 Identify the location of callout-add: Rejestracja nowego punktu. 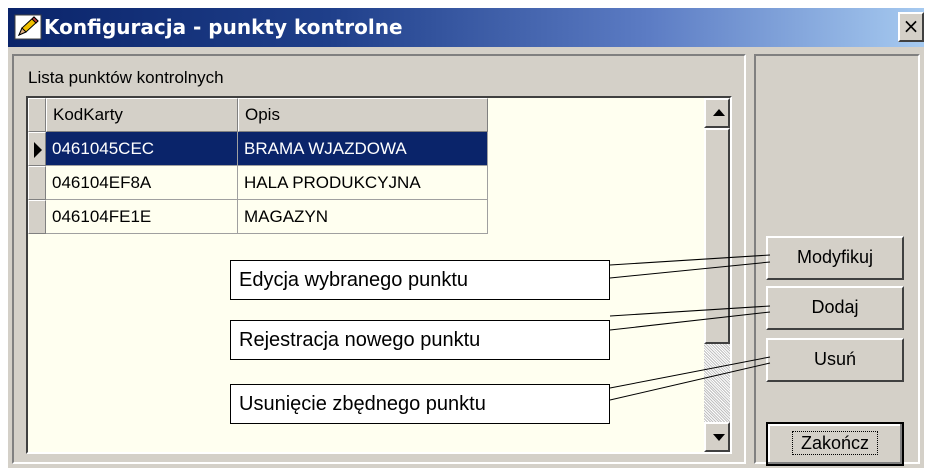
(420, 340).